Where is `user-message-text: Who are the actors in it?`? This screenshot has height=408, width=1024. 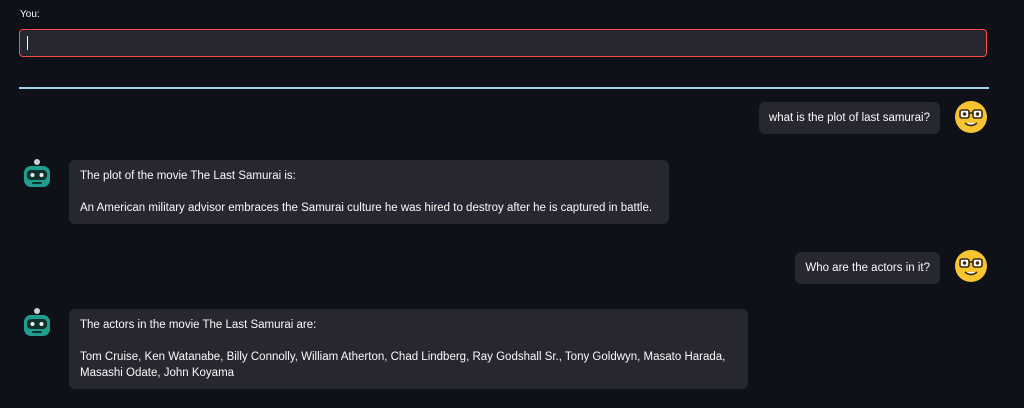 user-message-text: Who are the actors in it? is located at coordinates (867, 268).